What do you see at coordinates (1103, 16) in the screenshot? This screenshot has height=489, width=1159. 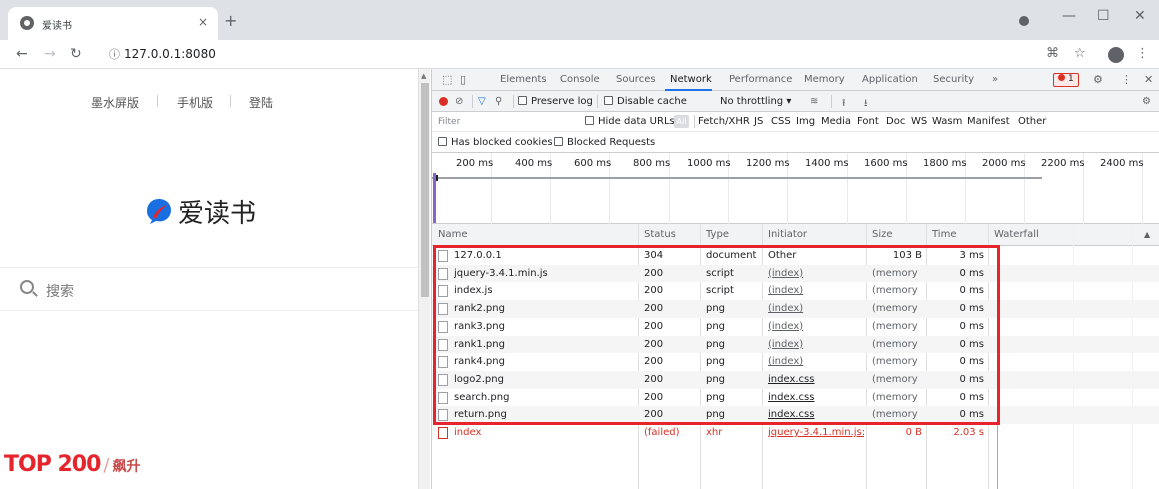 I see `maximize-icon: ☐` at bounding box center [1103, 16].